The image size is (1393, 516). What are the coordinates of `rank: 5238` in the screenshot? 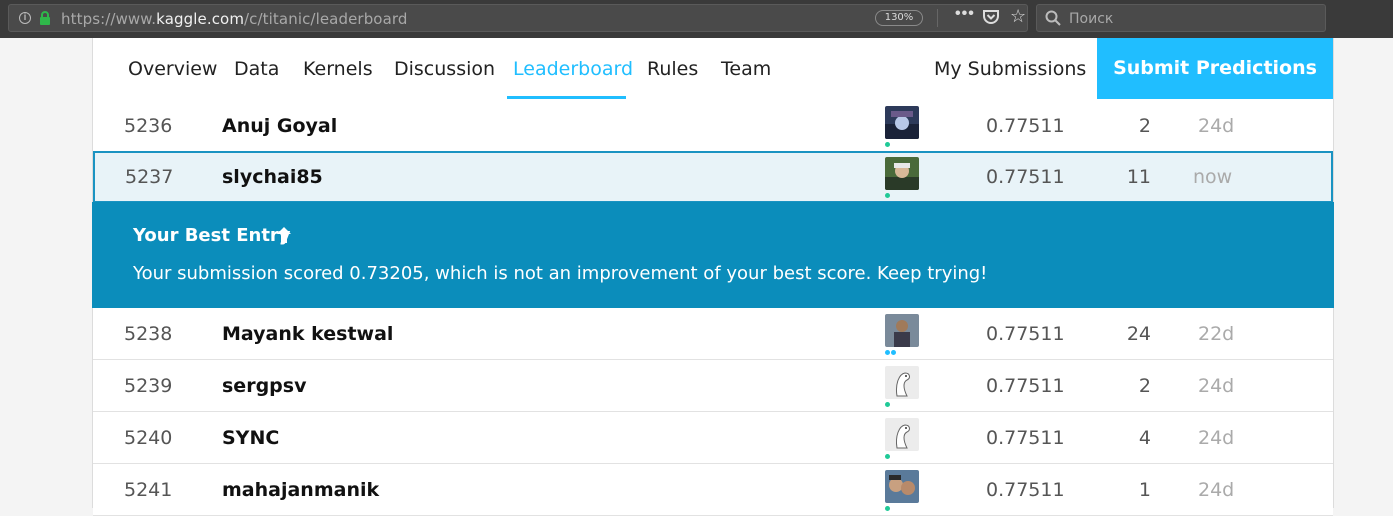 It's located at (148, 334).